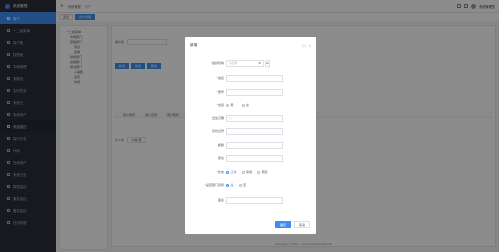  What do you see at coordinates (254, 78) in the screenshot?
I see `name-input` at bounding box center [254, 78].